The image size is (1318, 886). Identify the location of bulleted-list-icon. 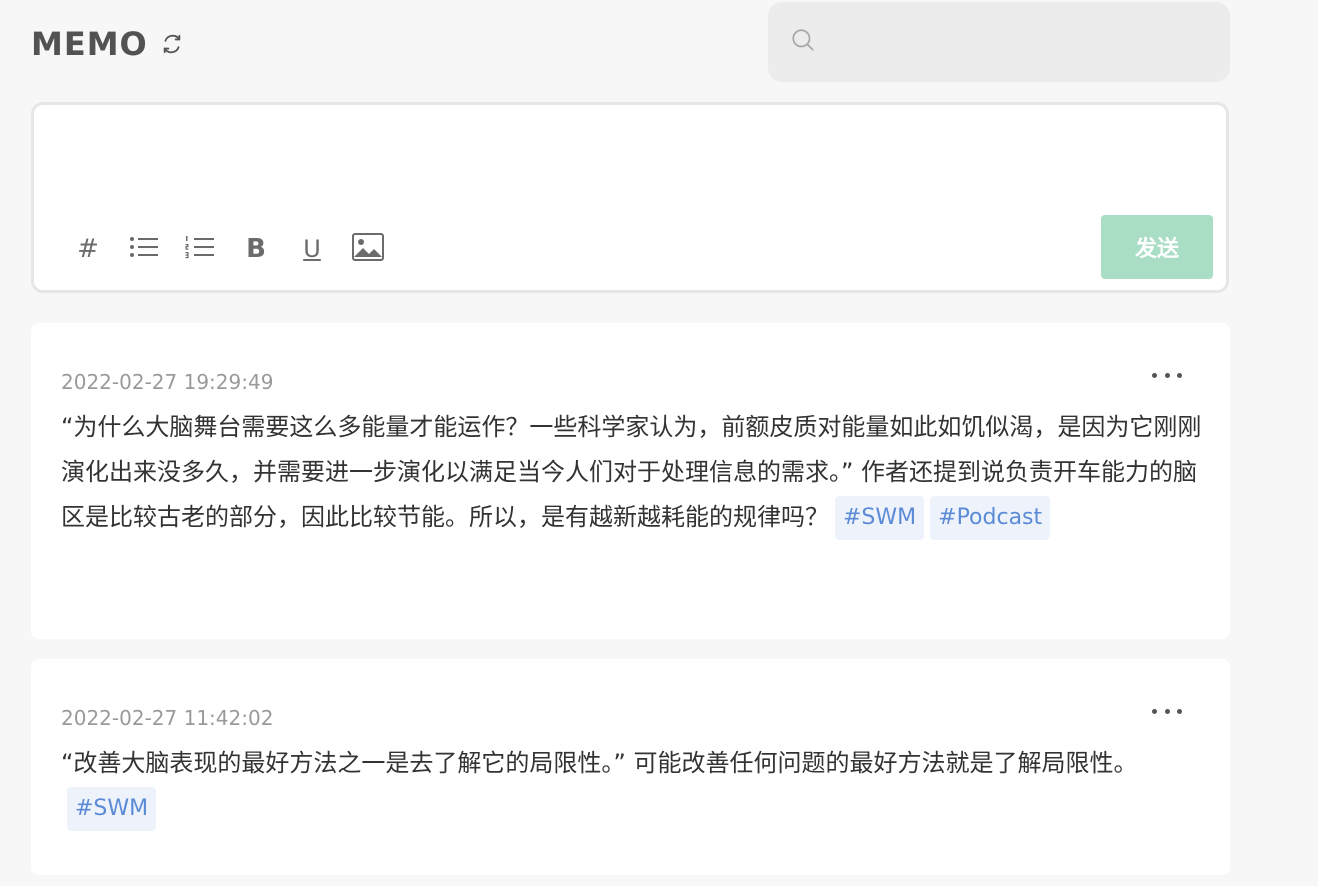
(144, 249).